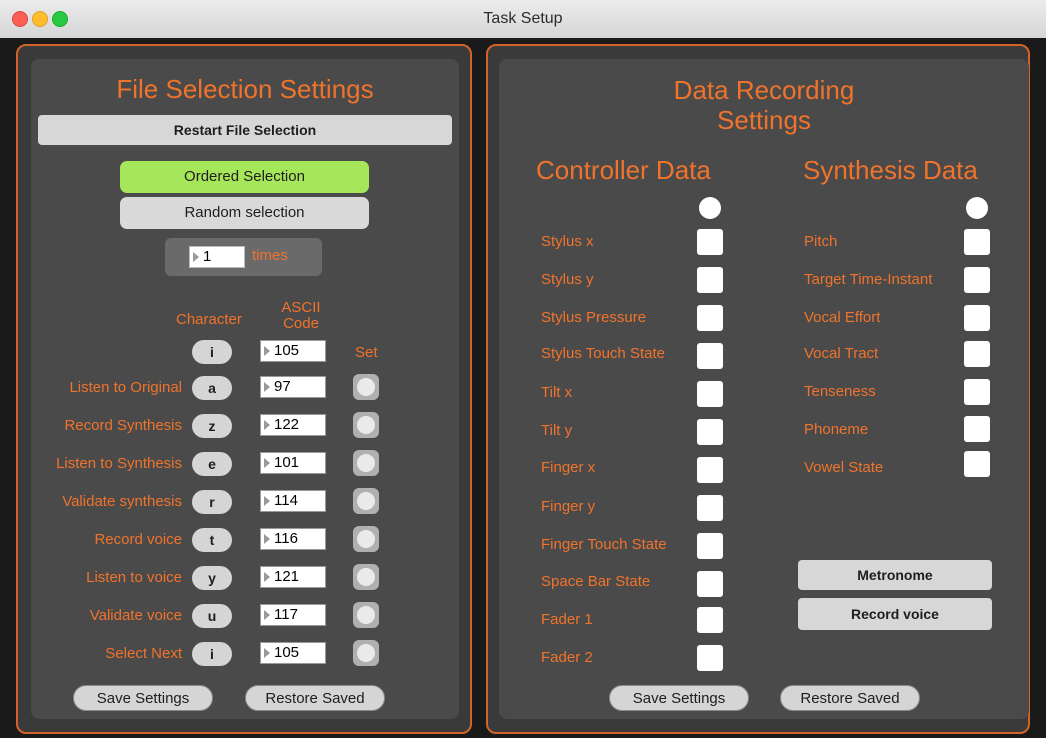 The image size is (1046, 738). Describe the element at coordinates (212, 502) in the screenshot. I see `key-button: r` at that location.